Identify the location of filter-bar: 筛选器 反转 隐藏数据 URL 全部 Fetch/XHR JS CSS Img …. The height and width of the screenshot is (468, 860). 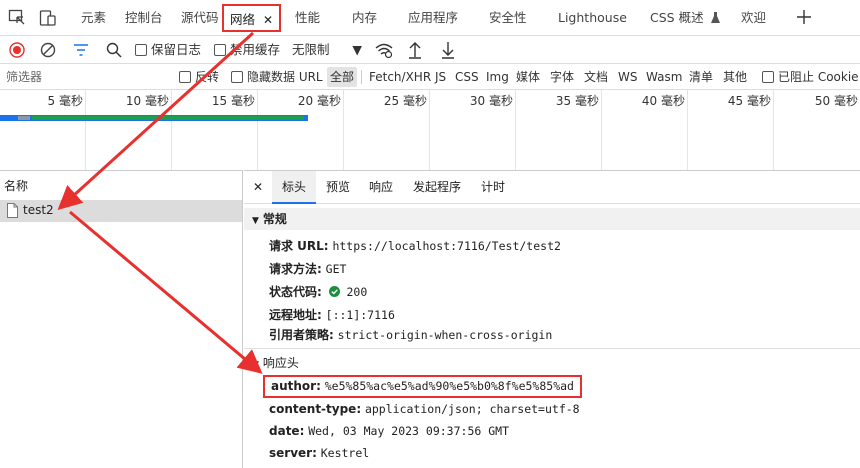
(430, 77).